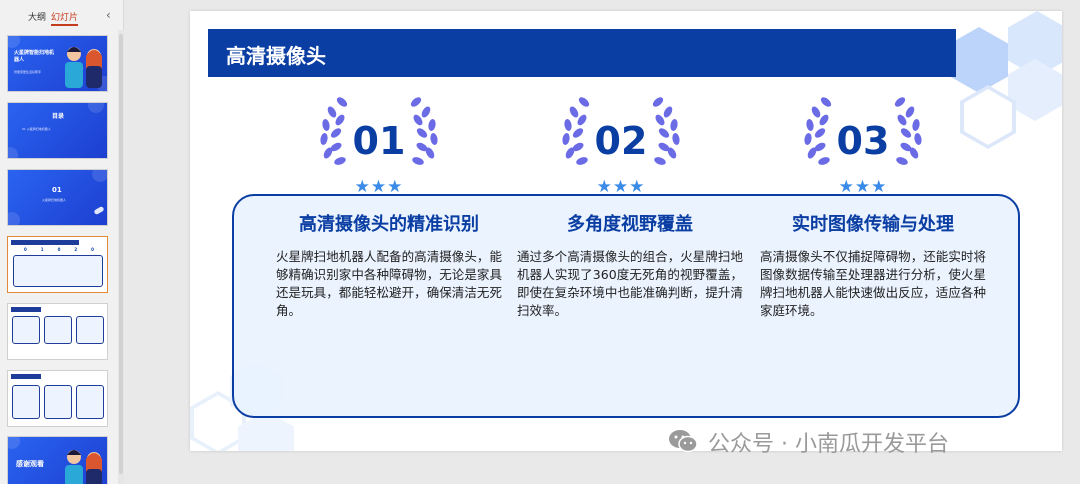 This screenshot has width=1080, height=484. I want to click on badge-02: 02 ★★★, so click(626, 148).